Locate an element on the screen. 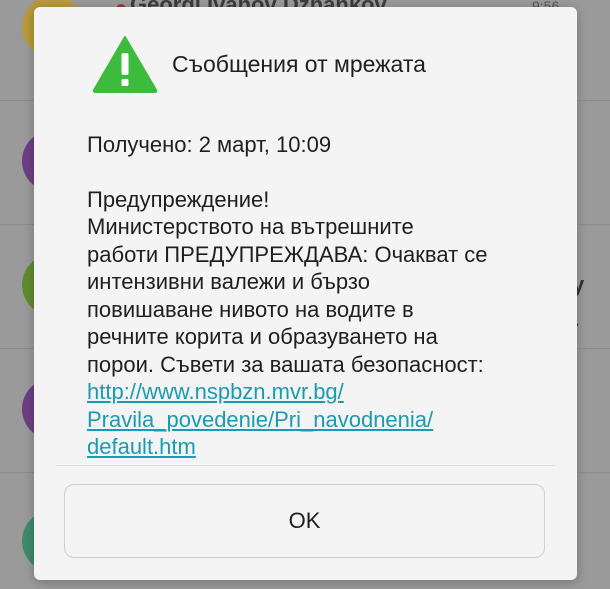 Image resolution: width=610 pixels, height=589 pixels. message-line: порои. Съвети за вашата безопасност: is located at coordinates (285, 364).